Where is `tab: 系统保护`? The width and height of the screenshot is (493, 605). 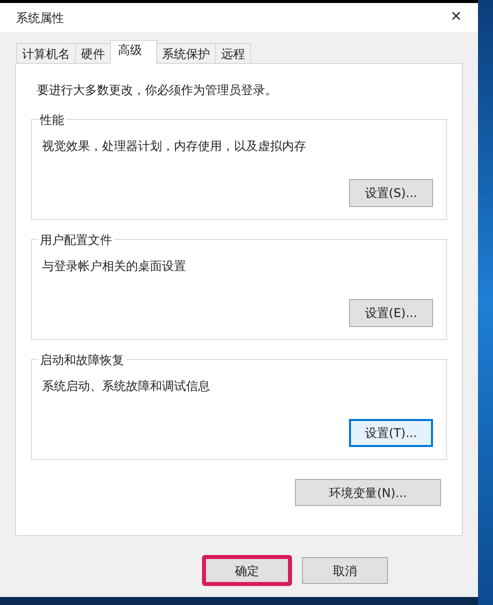 tab: 系统保护 is located at coordinates (186, 53).